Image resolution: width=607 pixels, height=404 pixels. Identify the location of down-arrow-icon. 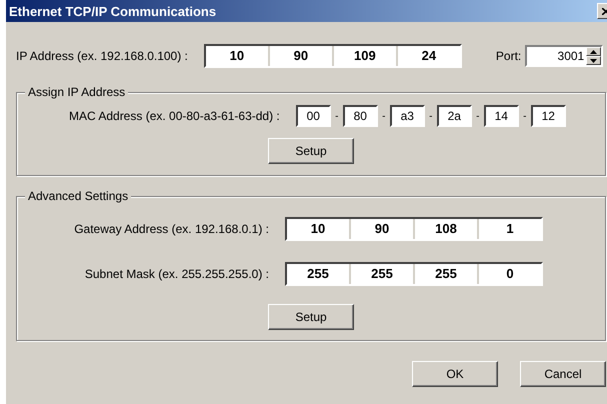
(594, 60).